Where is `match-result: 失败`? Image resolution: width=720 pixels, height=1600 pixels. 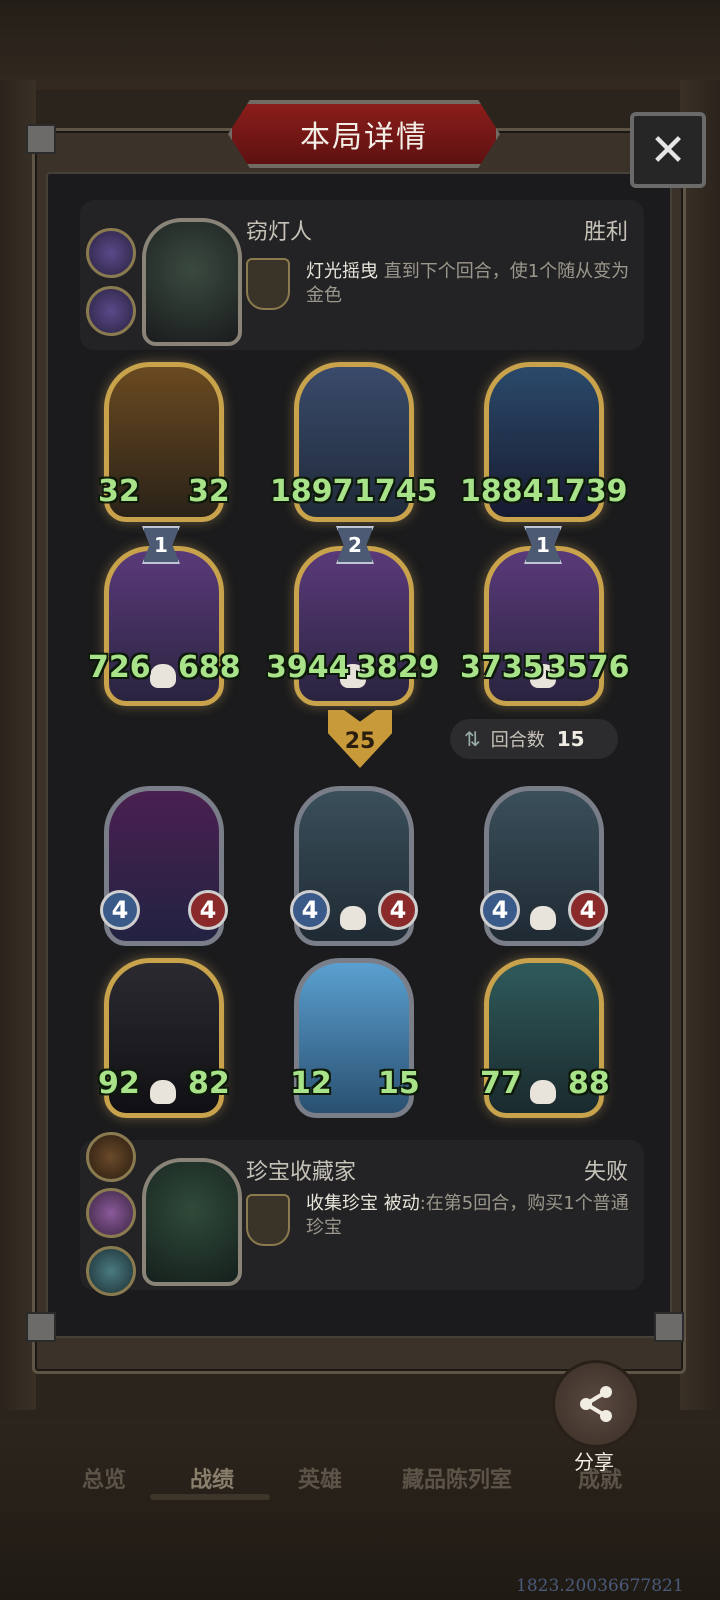
match-result: 失败 is located at coordinates (605, 1172).